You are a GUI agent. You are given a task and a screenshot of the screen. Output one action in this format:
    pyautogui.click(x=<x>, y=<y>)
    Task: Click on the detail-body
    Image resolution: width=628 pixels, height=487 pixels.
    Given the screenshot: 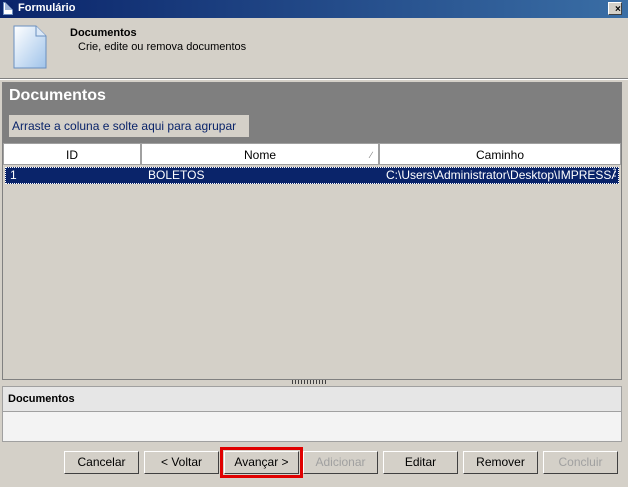 What is the action you would take?
    pyautogui.click(x=312, y=427)
    